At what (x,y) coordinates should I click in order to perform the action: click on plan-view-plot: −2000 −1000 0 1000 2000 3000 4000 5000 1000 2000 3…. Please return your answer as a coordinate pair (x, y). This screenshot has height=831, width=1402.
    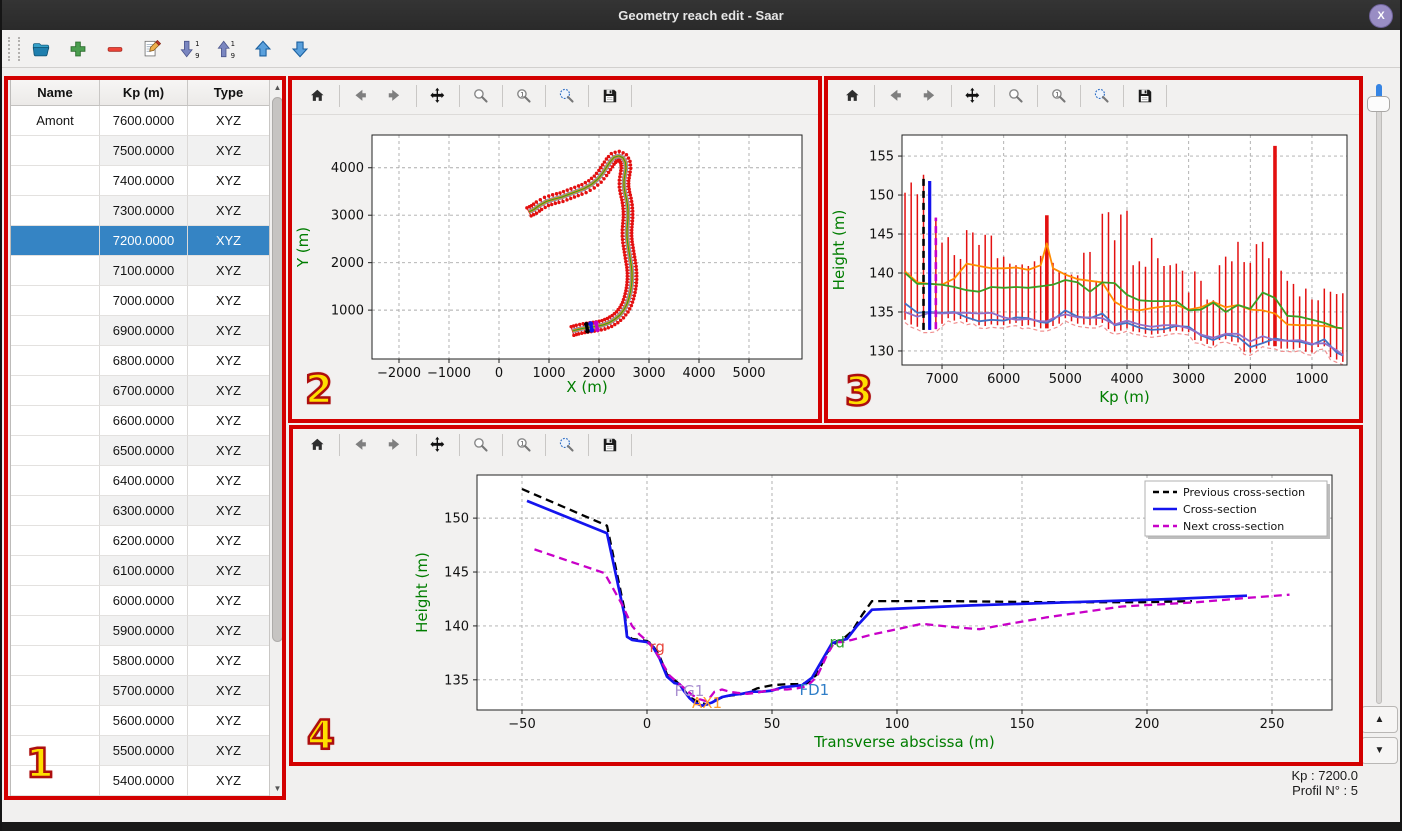
    Looking at the image, I should click on (556, 270).